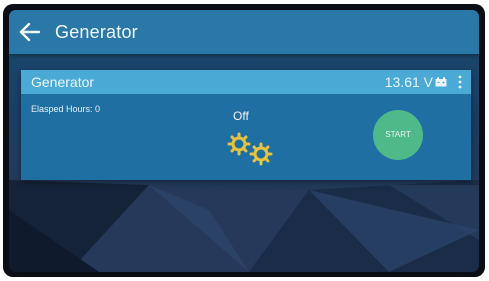 Image resolution: width=489 pixels, height=281 pixels. I want to click on start-button: START, so click(398, 135).